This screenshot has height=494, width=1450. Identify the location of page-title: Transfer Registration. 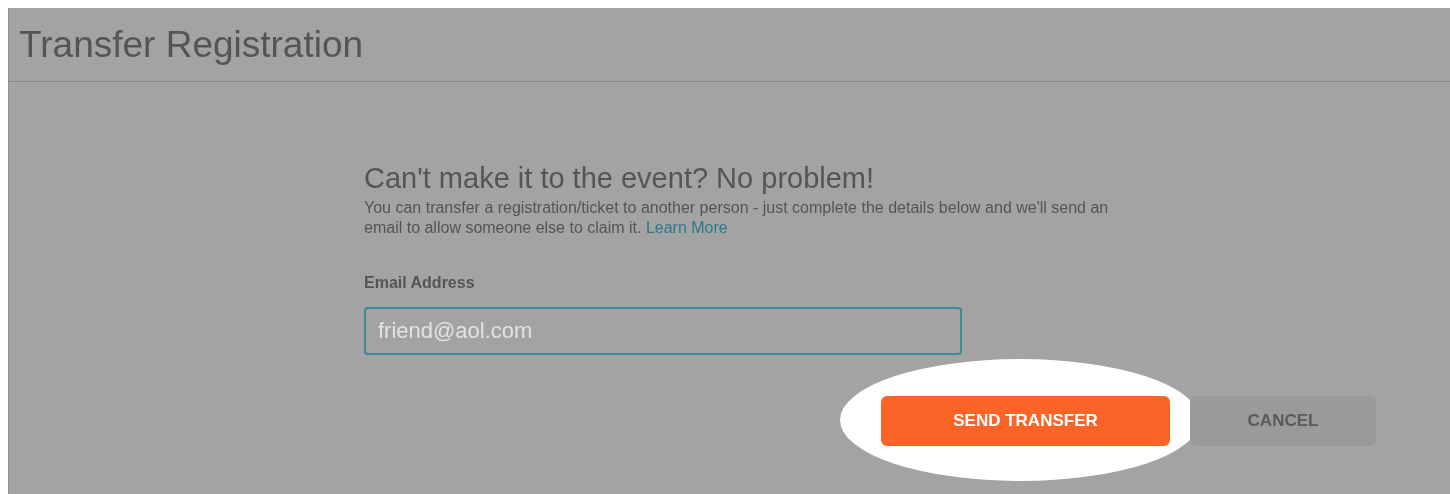
(191, 44).